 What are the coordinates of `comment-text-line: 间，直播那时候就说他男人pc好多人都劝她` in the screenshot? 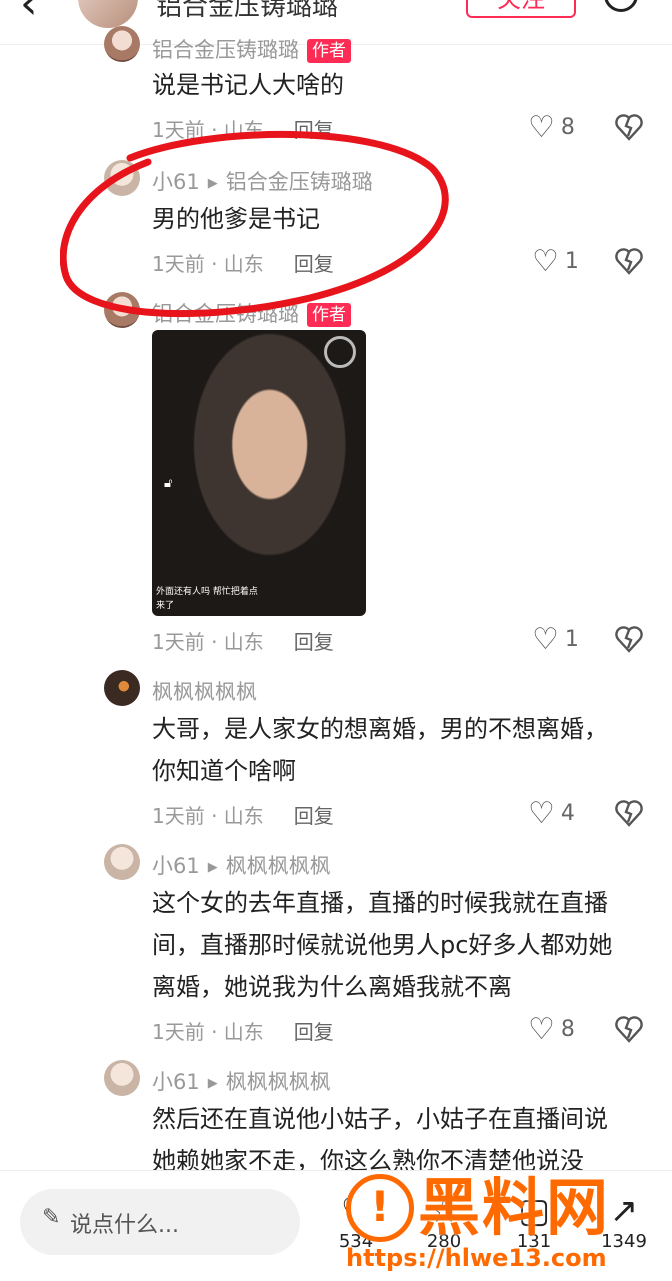 It's located at (382, 945).